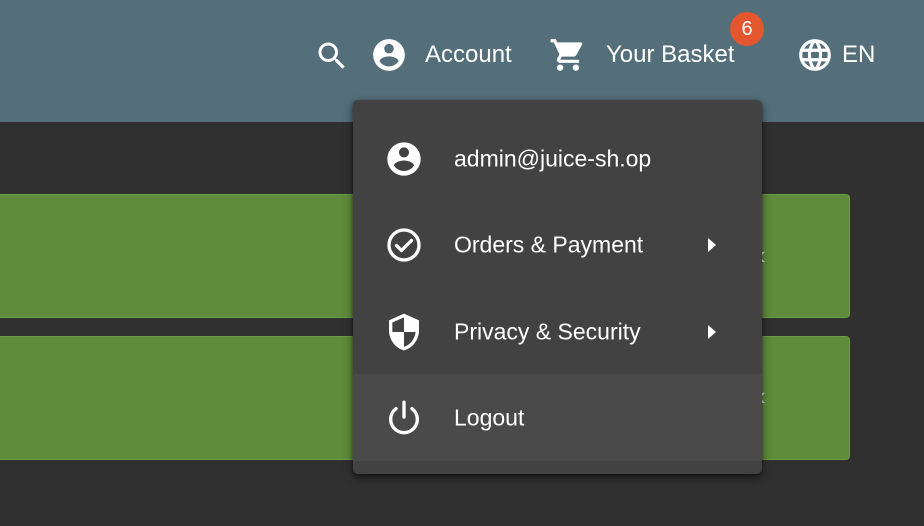 This screenshot has width=924, height=526. Describe the element at coordinates (835, 55) in the screenshot. I see `language-button: EN` at that location.